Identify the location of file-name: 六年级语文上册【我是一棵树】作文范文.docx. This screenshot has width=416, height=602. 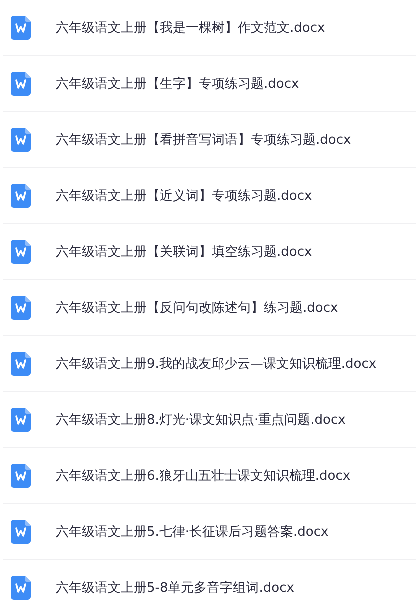
(191, 27).